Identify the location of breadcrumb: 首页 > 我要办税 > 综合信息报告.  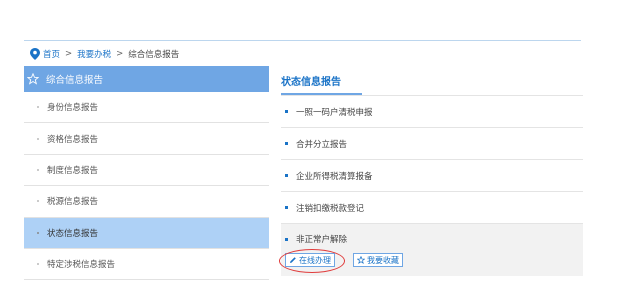
(104, 54).